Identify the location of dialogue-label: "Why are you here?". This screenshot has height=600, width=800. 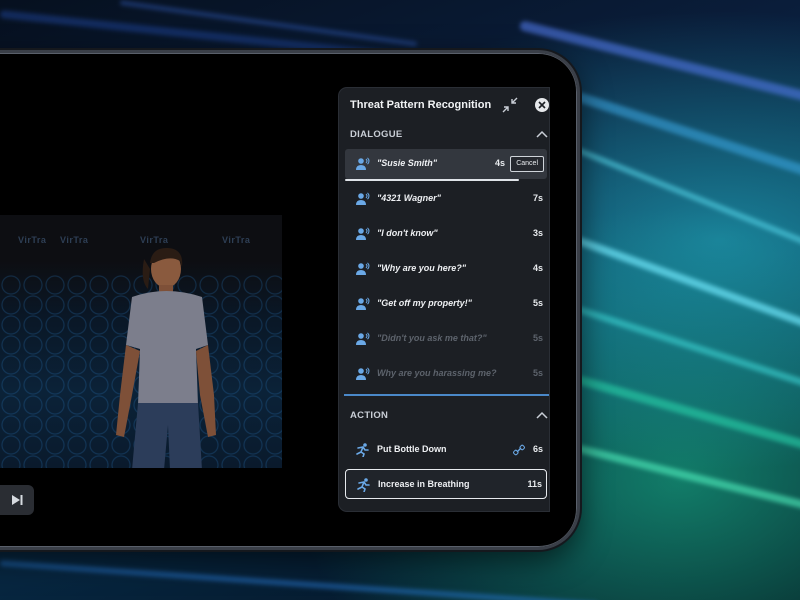
(422, 268).